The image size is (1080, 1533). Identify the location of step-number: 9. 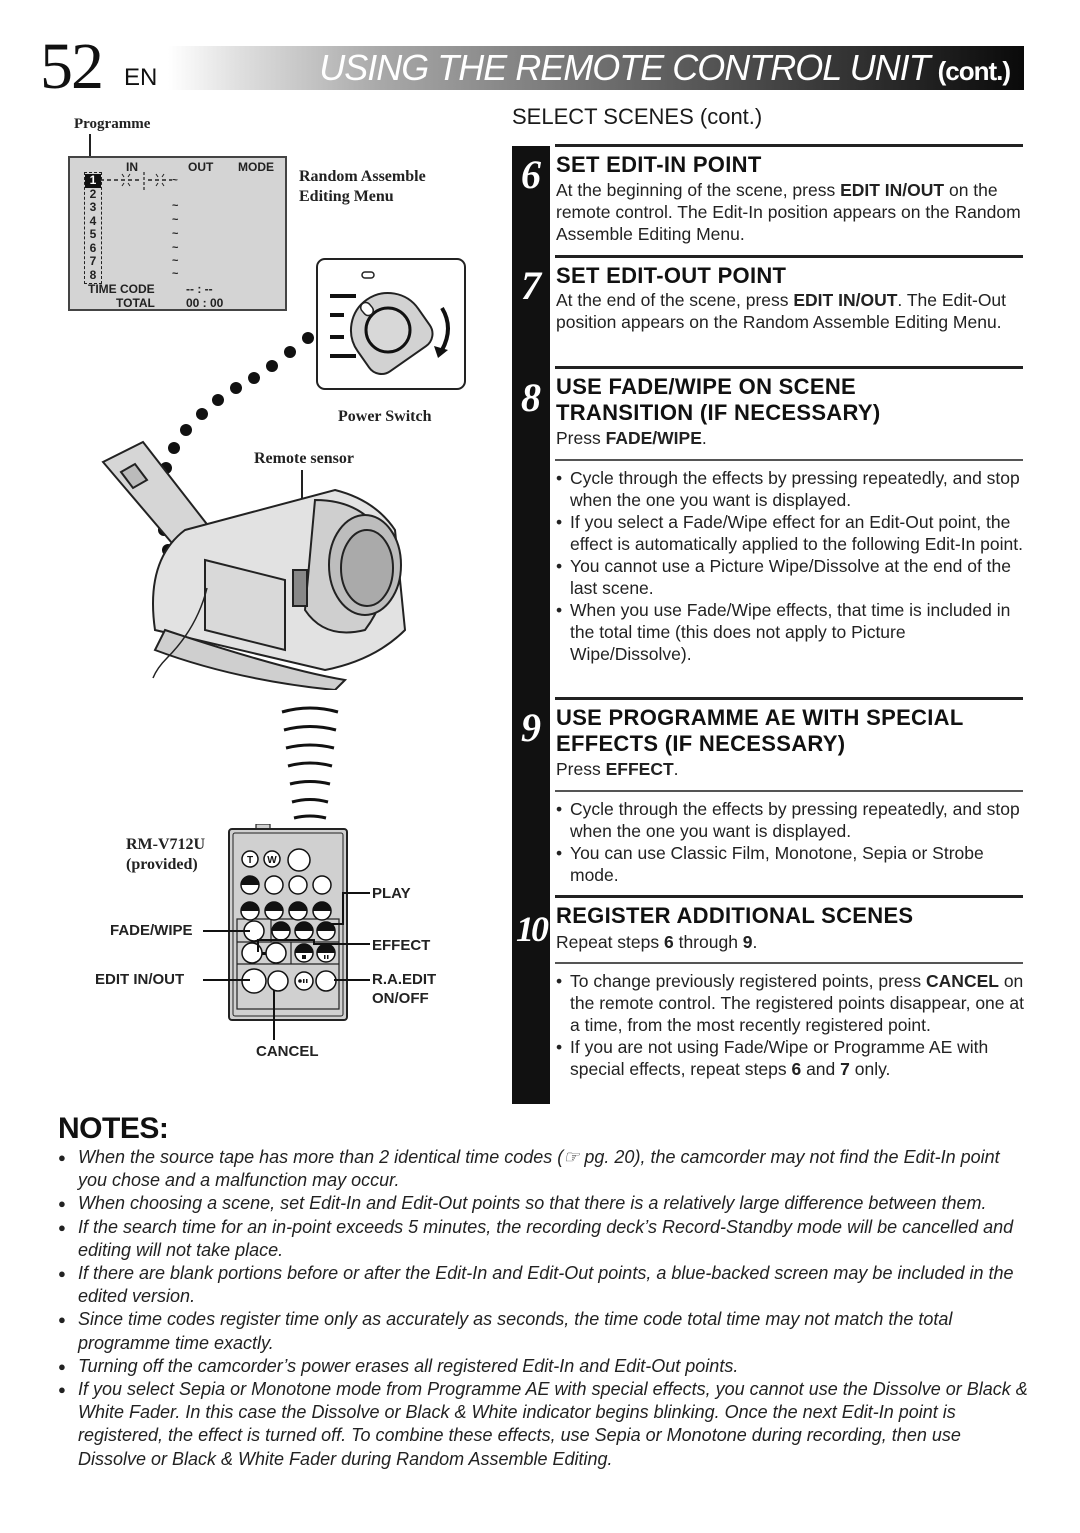
(531, 727).